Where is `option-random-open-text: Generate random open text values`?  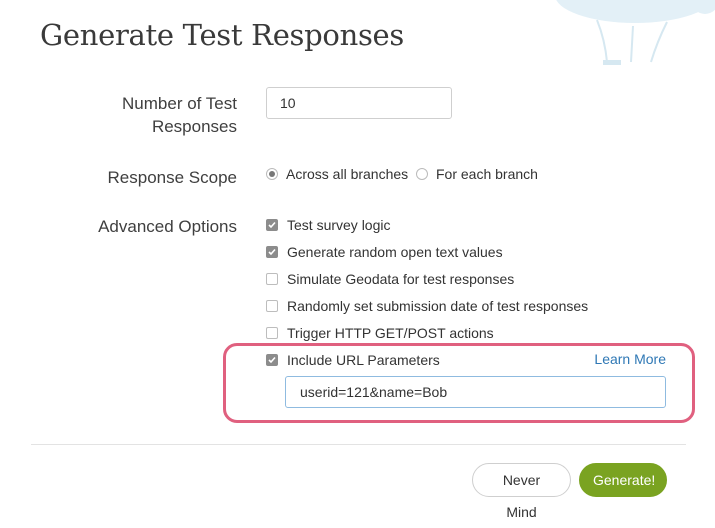 option-random-open-text: Generate random open text values is located at coordinates (384, 252).